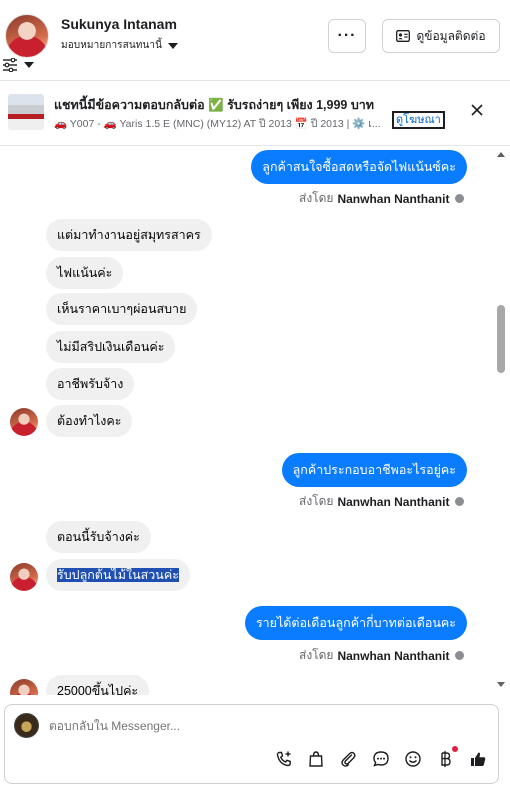 This screenshot has height=791, width=510. I want to click on incoming-message: ไฟแน้นค่ะ, so click(85, 273).